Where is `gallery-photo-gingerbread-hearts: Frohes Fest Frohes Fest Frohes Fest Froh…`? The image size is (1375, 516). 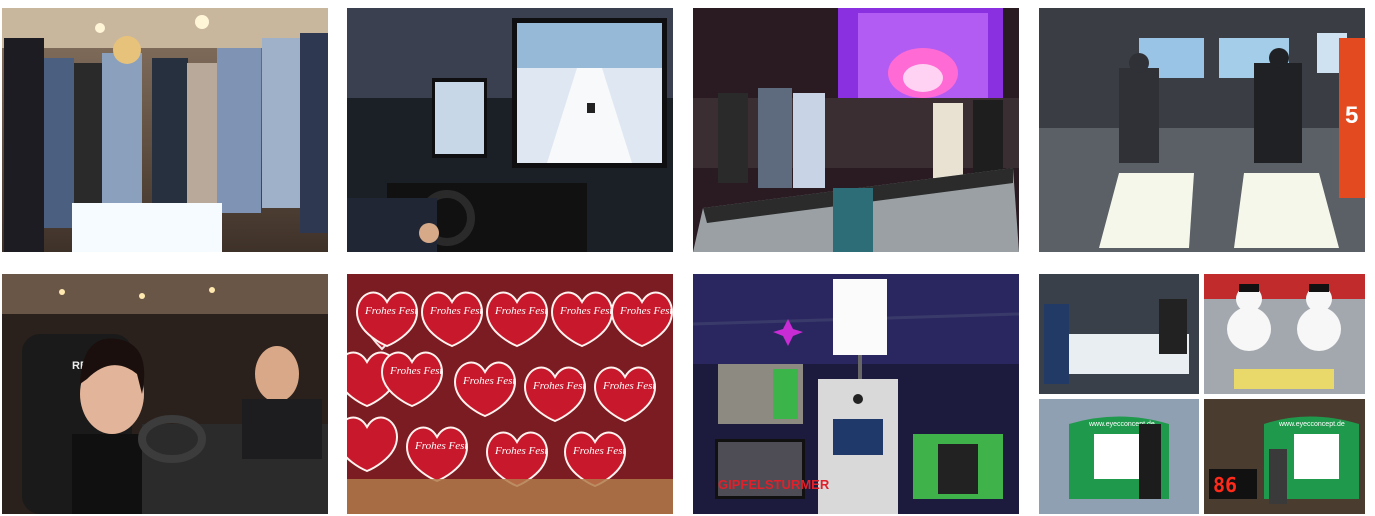 gallery-photo-gingerbread-hearts: Frohes Fest Frohes Fest Frohes Fest Froh… is located at coordinates (510, 394).